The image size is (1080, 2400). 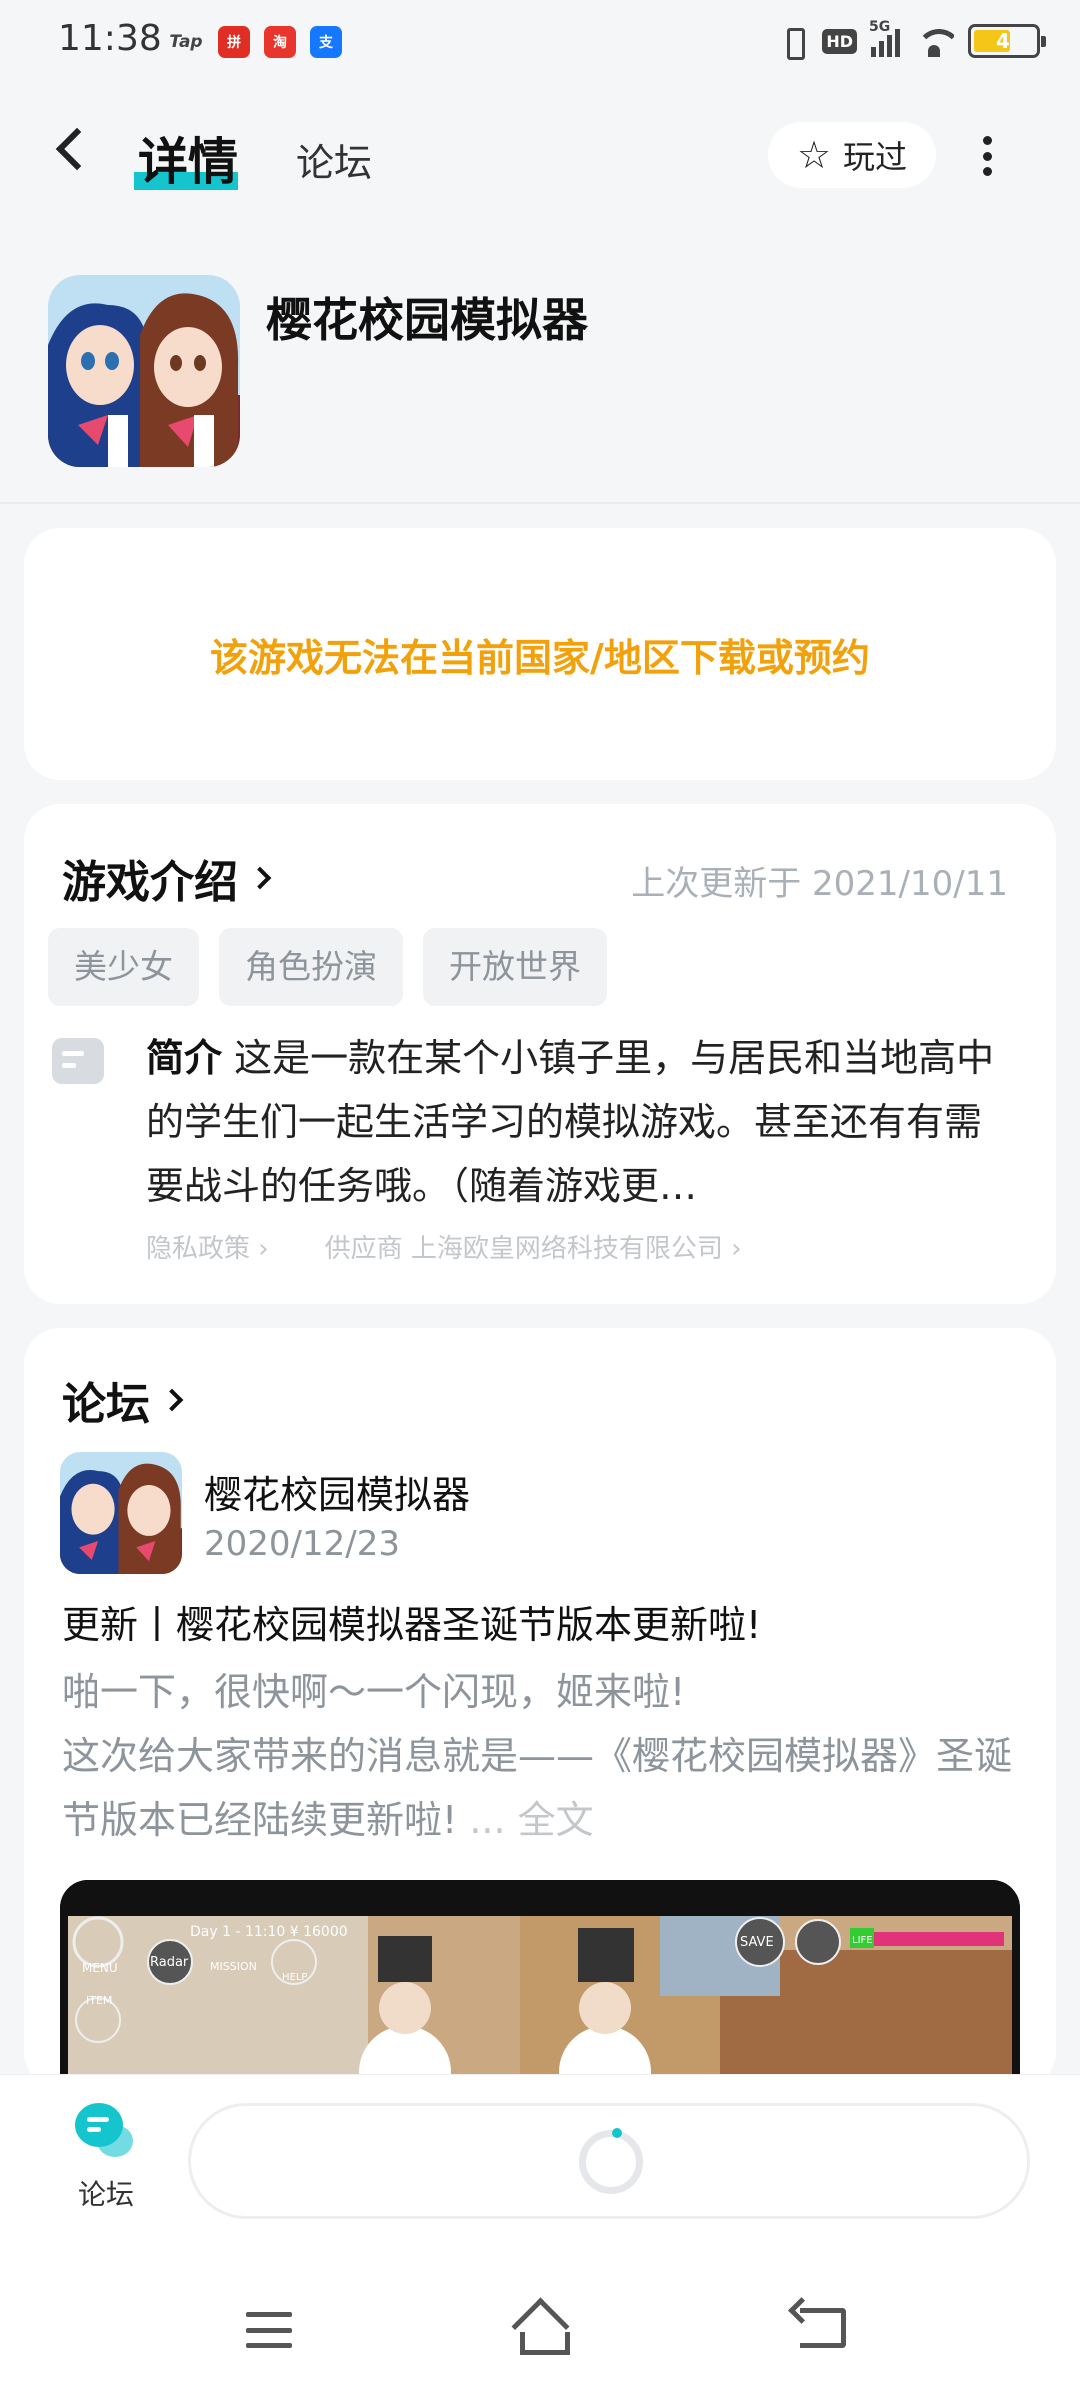 I want to click on post-author-avatar, so click(x=121, y=1513).